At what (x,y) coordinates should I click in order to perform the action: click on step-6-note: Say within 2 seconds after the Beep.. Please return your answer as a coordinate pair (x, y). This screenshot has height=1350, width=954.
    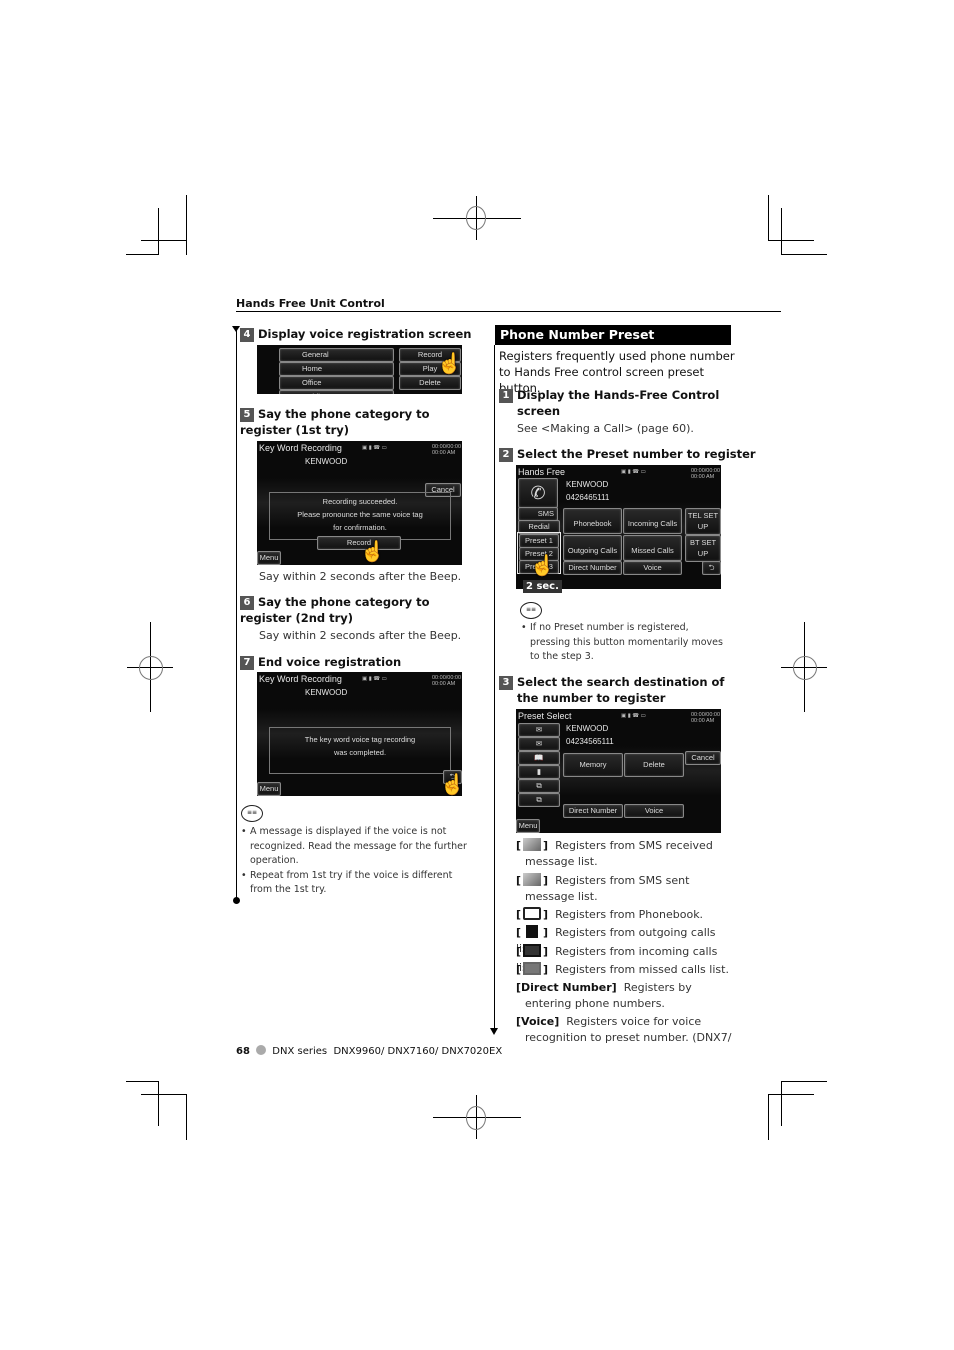
    Looking at the image, I should click on (360, 635).